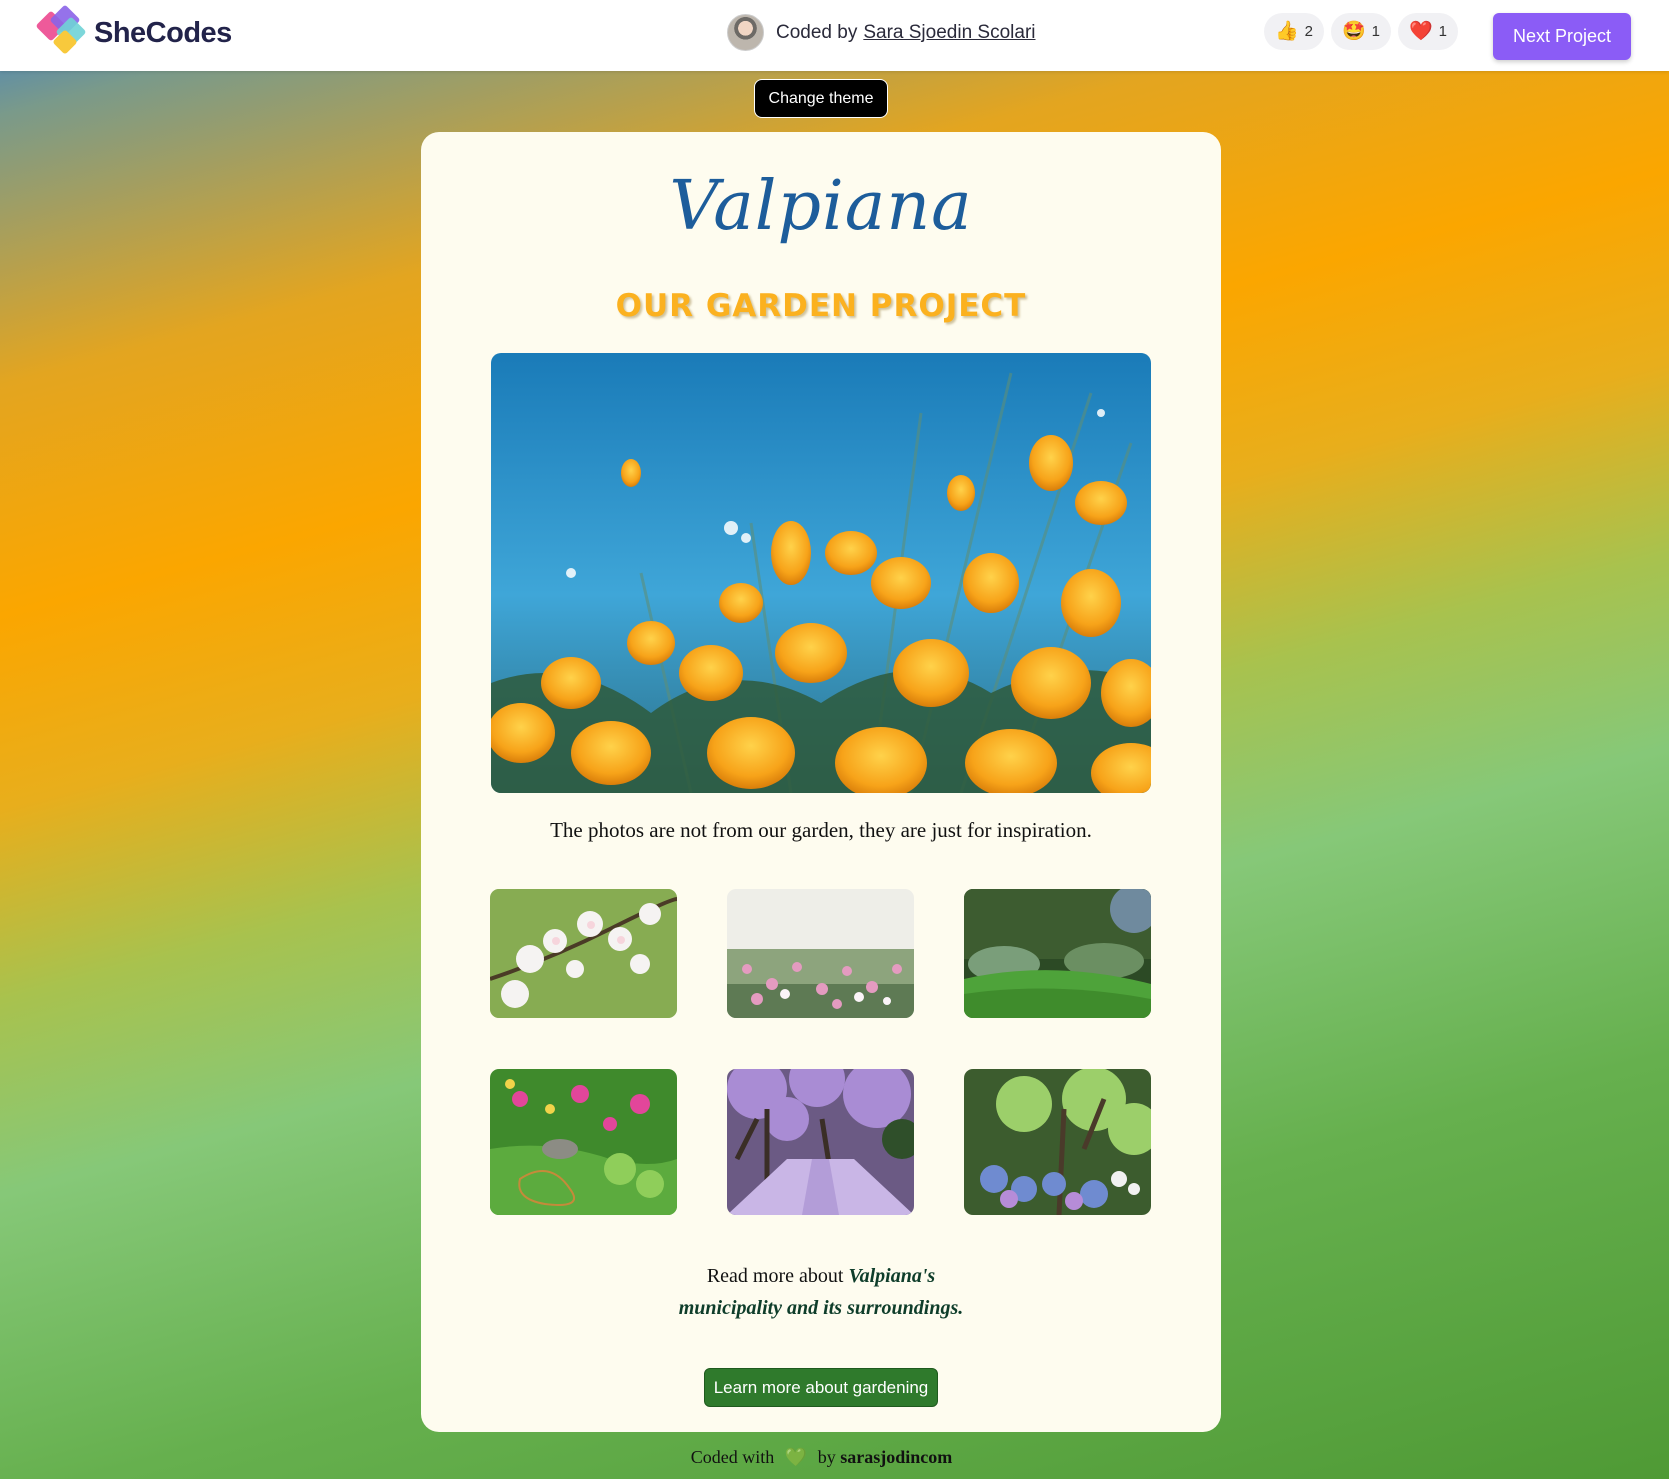  Describe the element at coordinates (1286, 31) in the screenshot. I see `thumbs-up-icon: 👍` at that location.